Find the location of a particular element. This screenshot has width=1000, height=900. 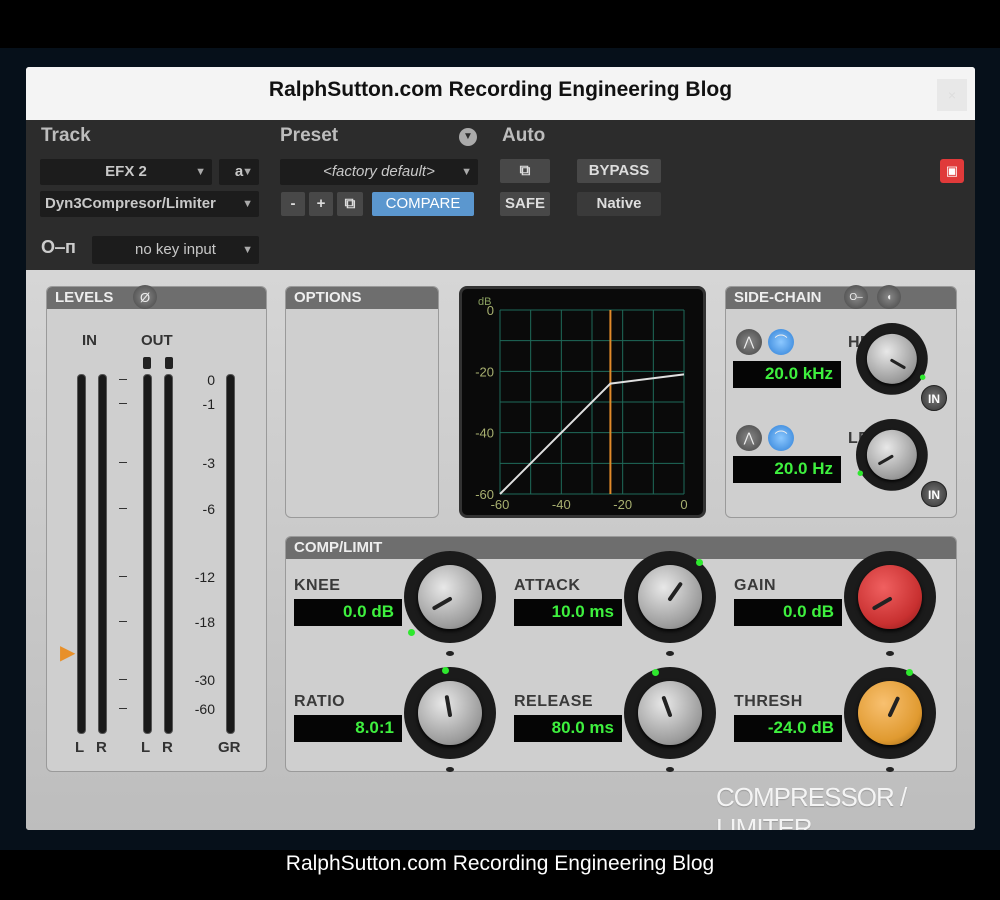

lf-knob is located at coordinates (892, 455).